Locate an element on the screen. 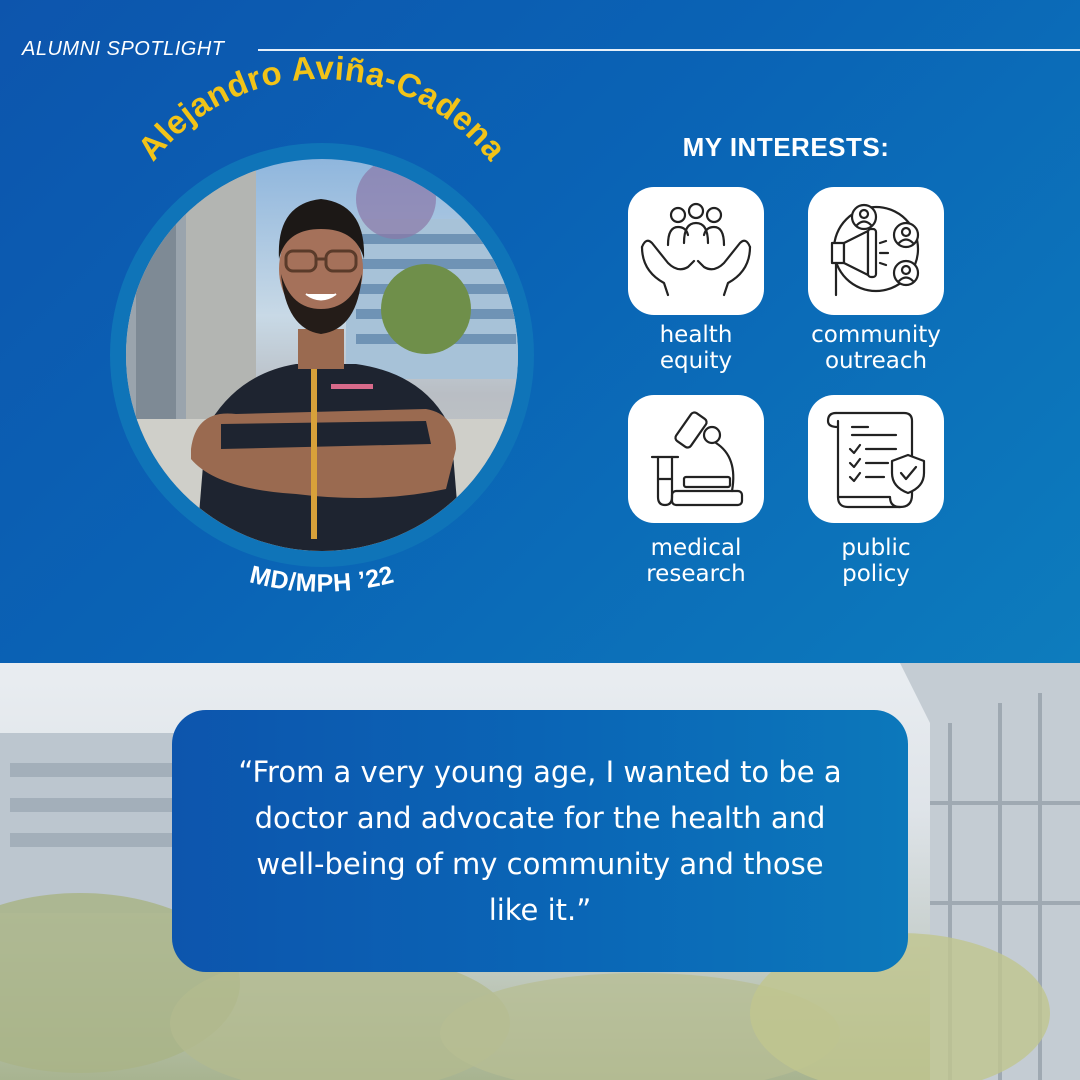  interest-label-line2: outreach is located at coordinates (876, 361).